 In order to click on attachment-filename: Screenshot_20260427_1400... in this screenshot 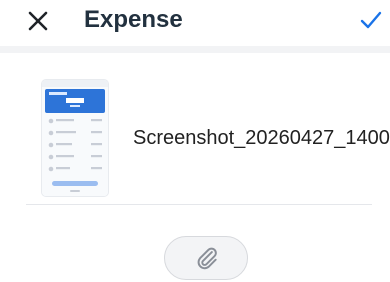, I will do `click(261, 138)`.